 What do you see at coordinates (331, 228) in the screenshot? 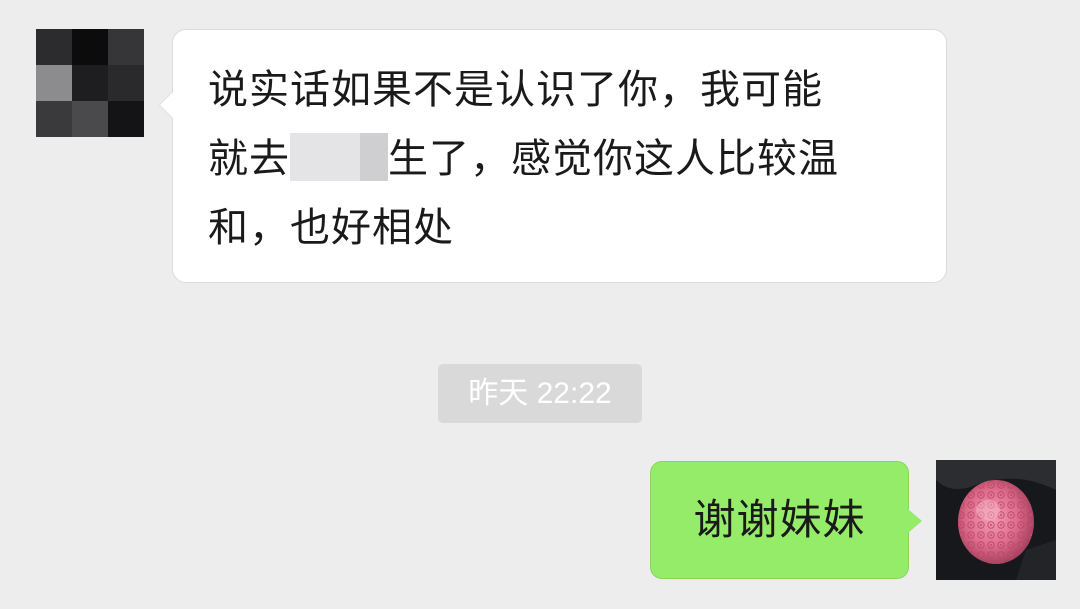
I see `message-line: 和，也好相处` at bounding box center [331, 228].